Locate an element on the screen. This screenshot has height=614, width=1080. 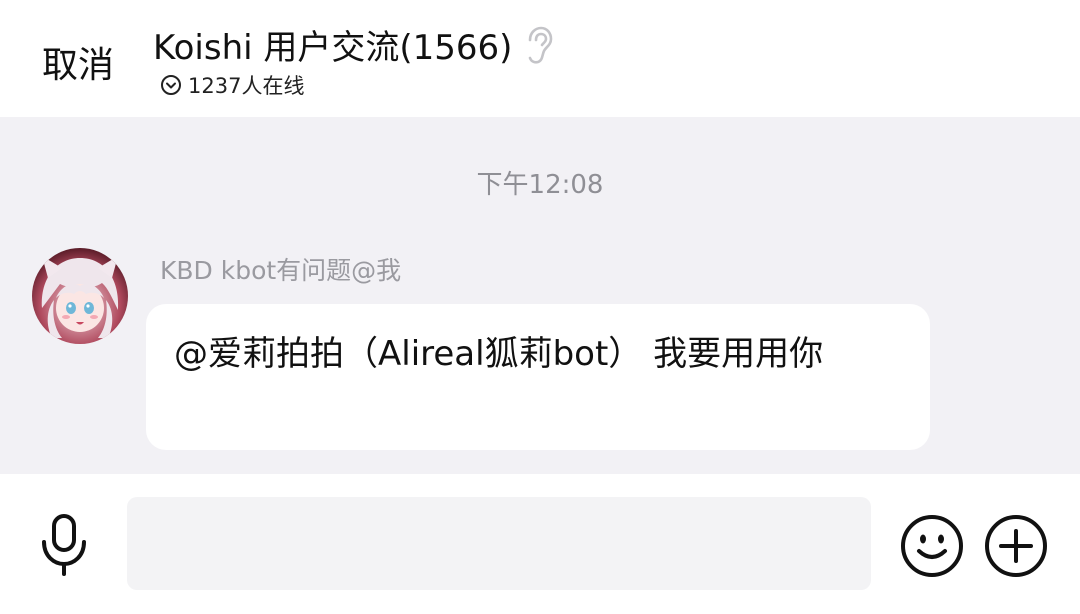
message-timestamp: 下午12:08 is located at coordinates (540, 185).